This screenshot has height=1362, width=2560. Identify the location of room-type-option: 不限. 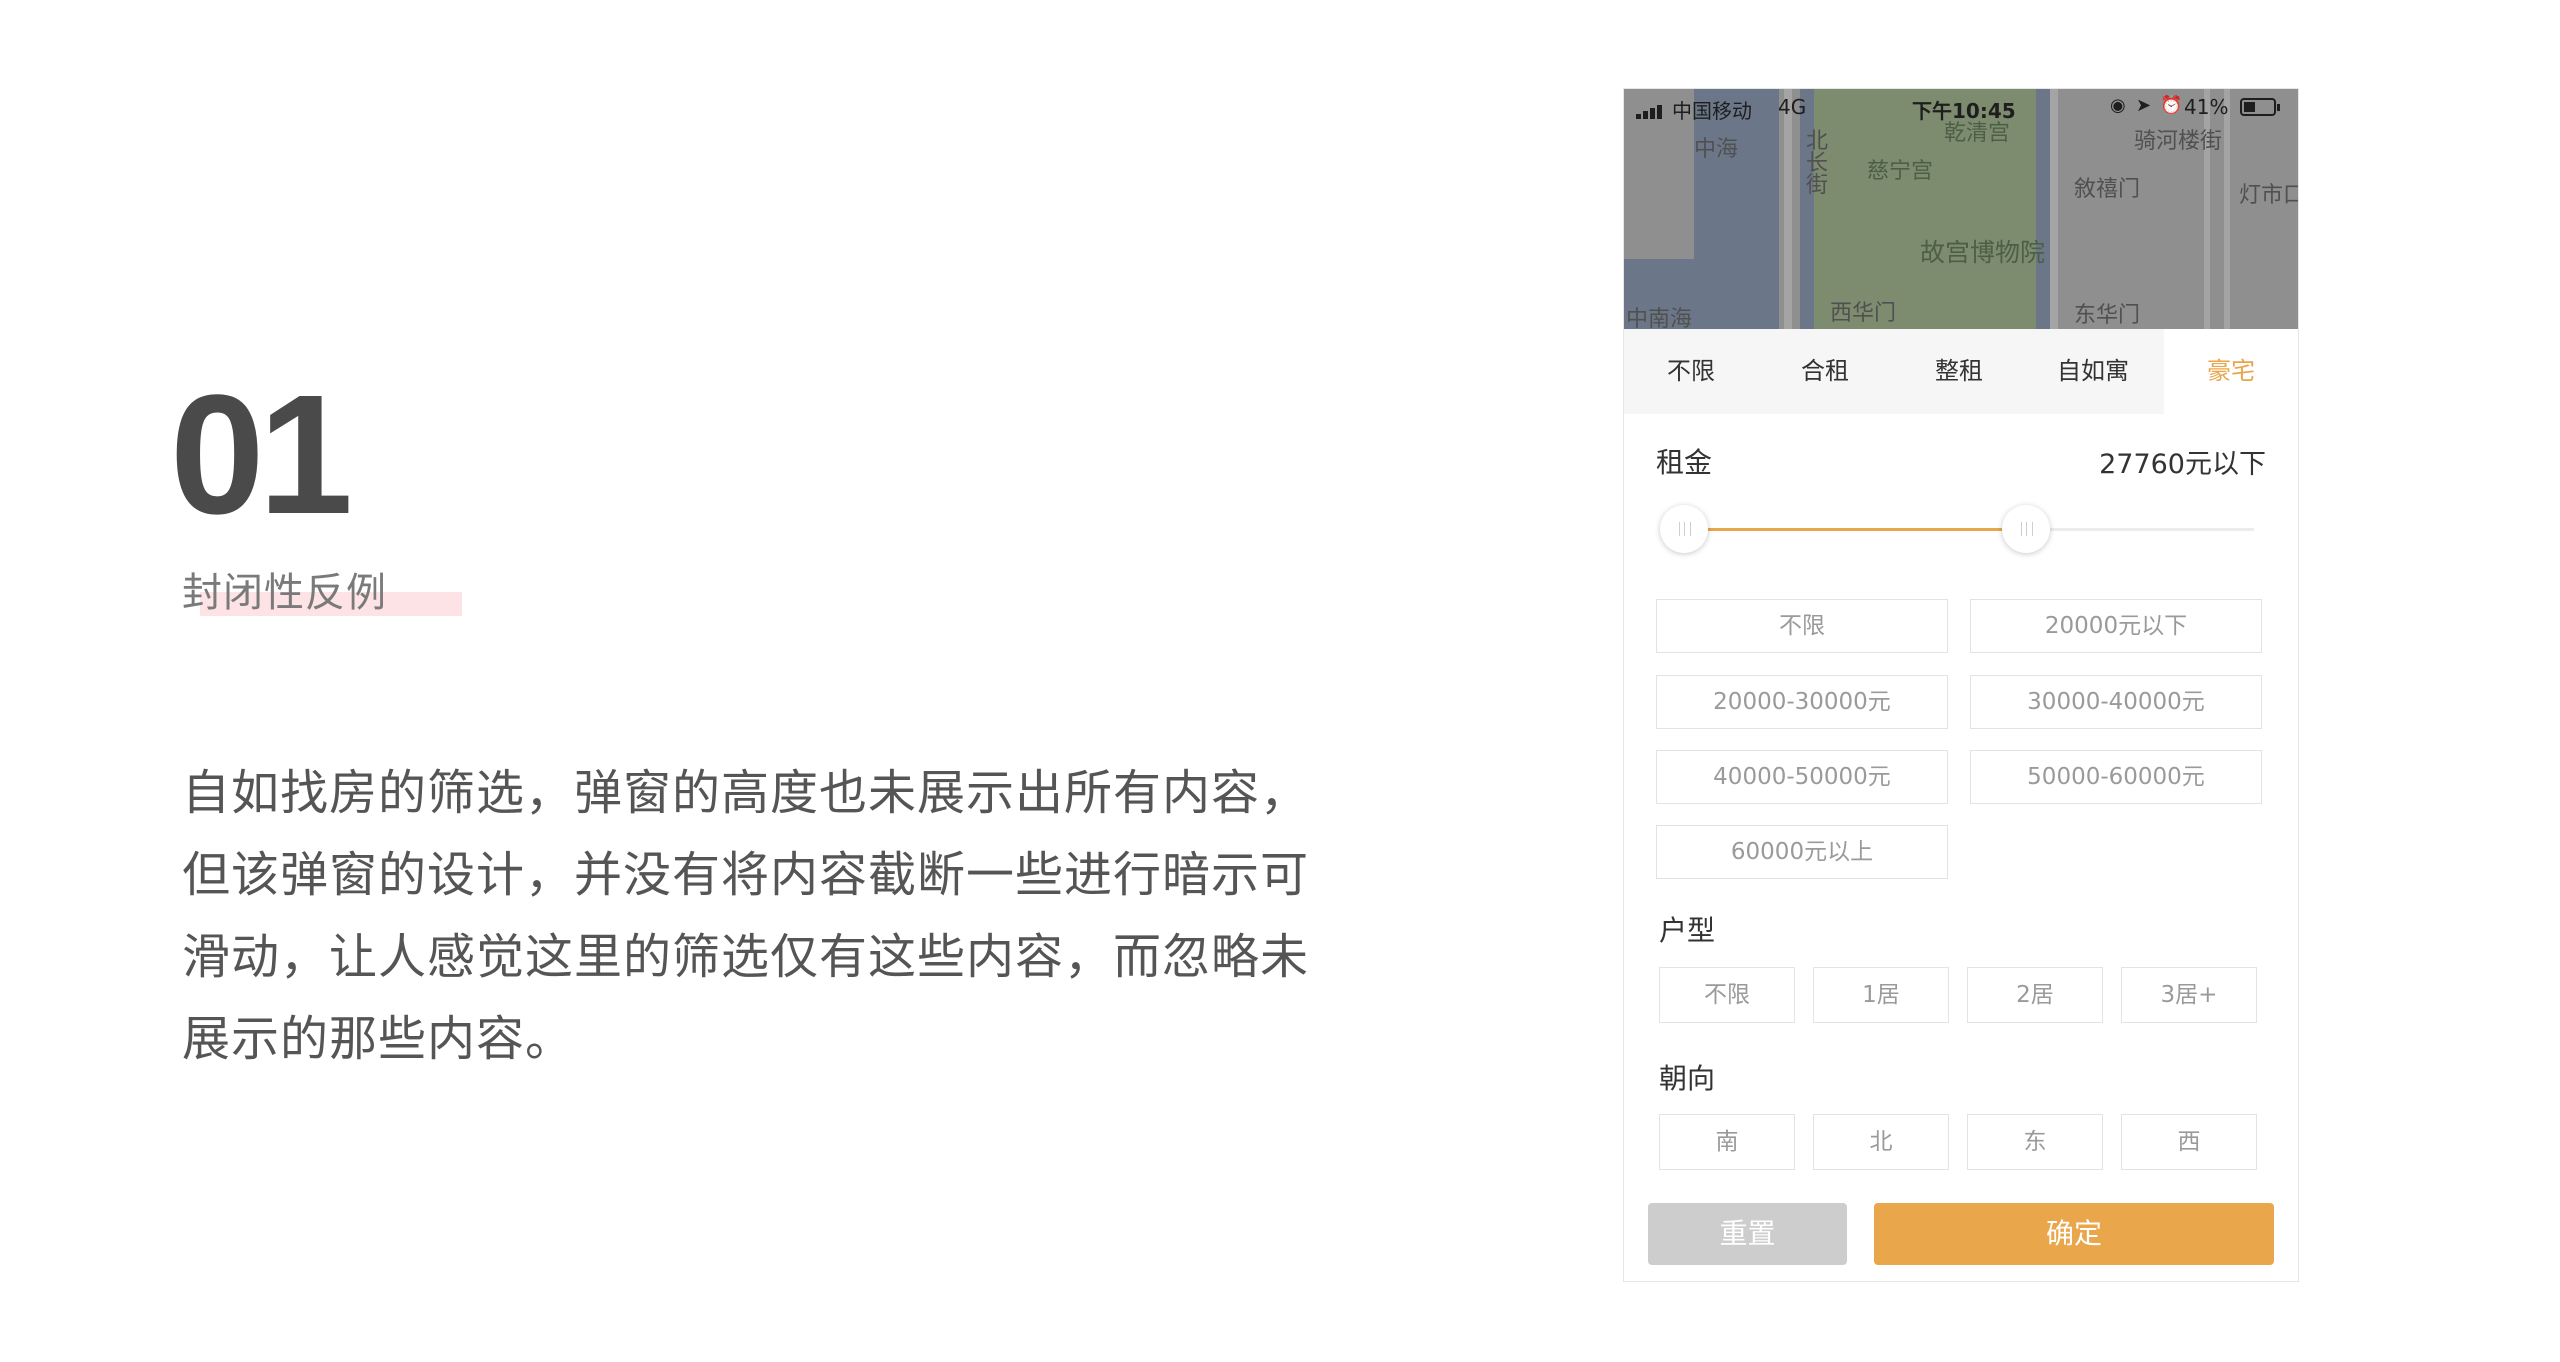
(1727, 995).